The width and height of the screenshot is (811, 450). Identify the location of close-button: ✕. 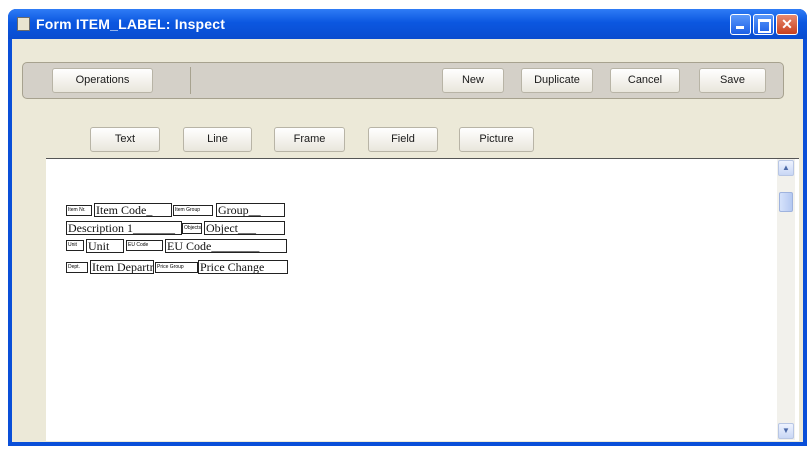
(787, 24).